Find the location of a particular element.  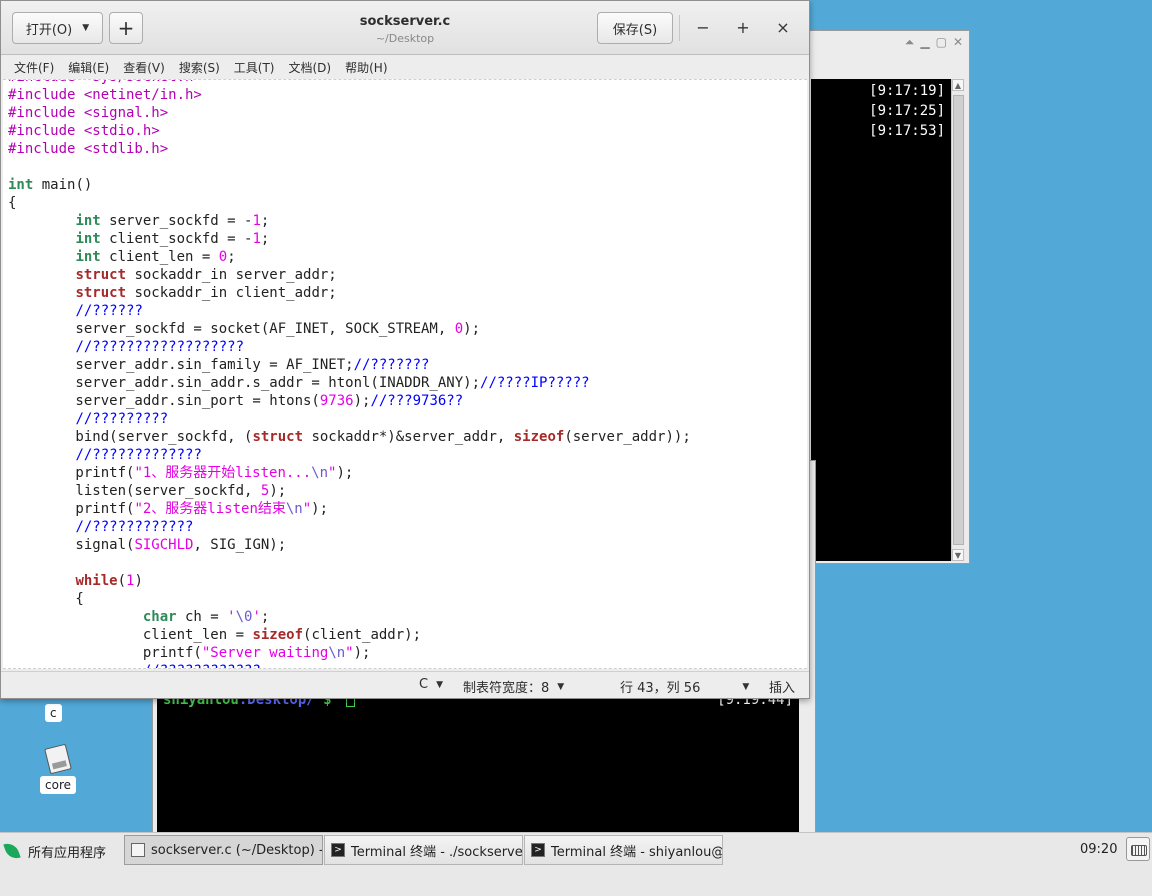

close-icon: ✕ is located at coordinates (958, 42).